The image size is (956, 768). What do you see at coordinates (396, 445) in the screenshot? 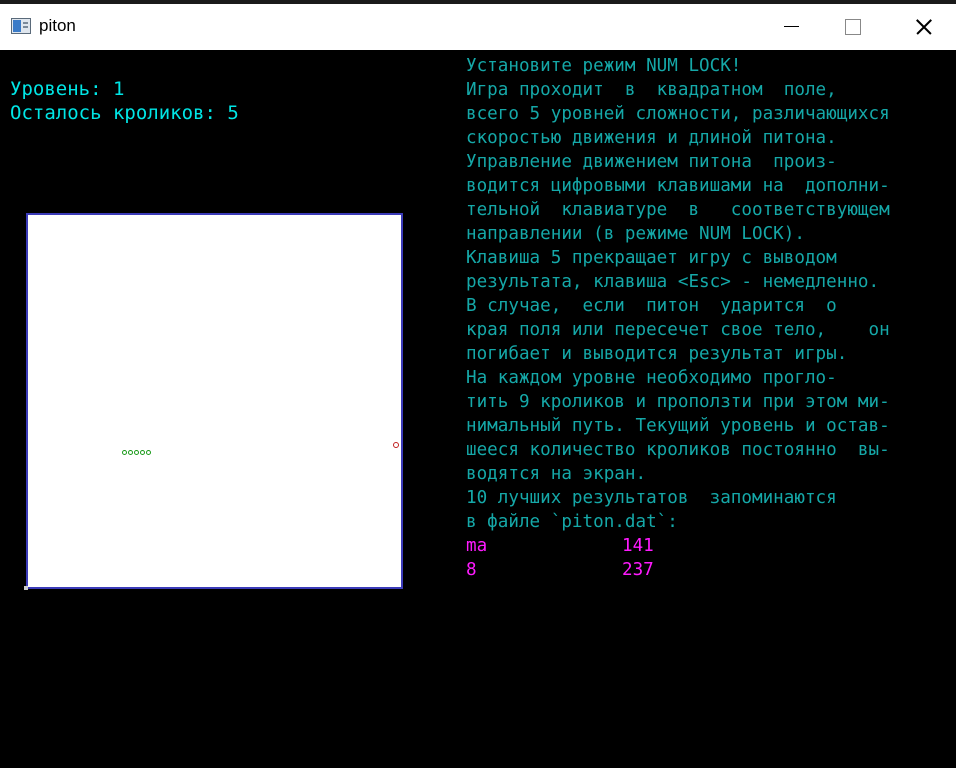
I see `rabbit` at bounding box center [396, 445].